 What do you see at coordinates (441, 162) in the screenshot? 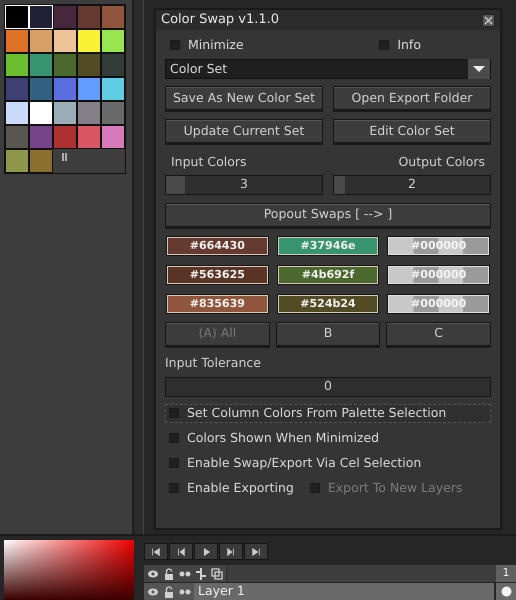
I see `slider-label: Output Colors` at bounding box center [441, 162].